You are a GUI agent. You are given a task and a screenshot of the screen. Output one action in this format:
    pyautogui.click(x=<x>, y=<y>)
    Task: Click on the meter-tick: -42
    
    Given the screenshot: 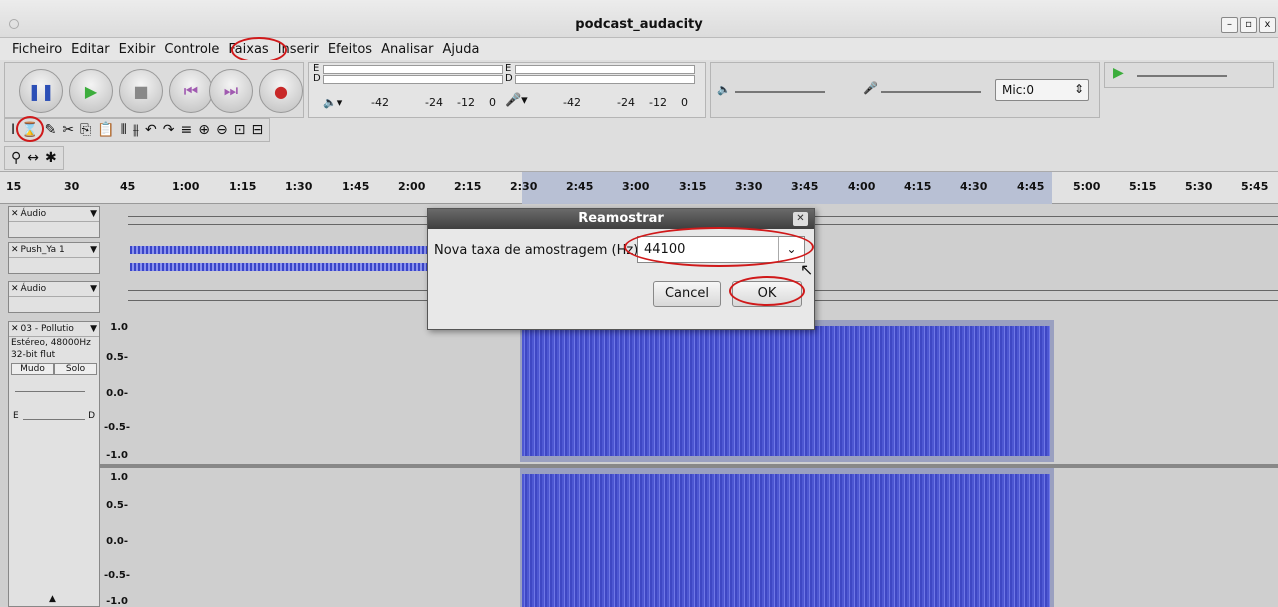 What is the action you would take?
    pyautogui.click(x=380, y=102)
    